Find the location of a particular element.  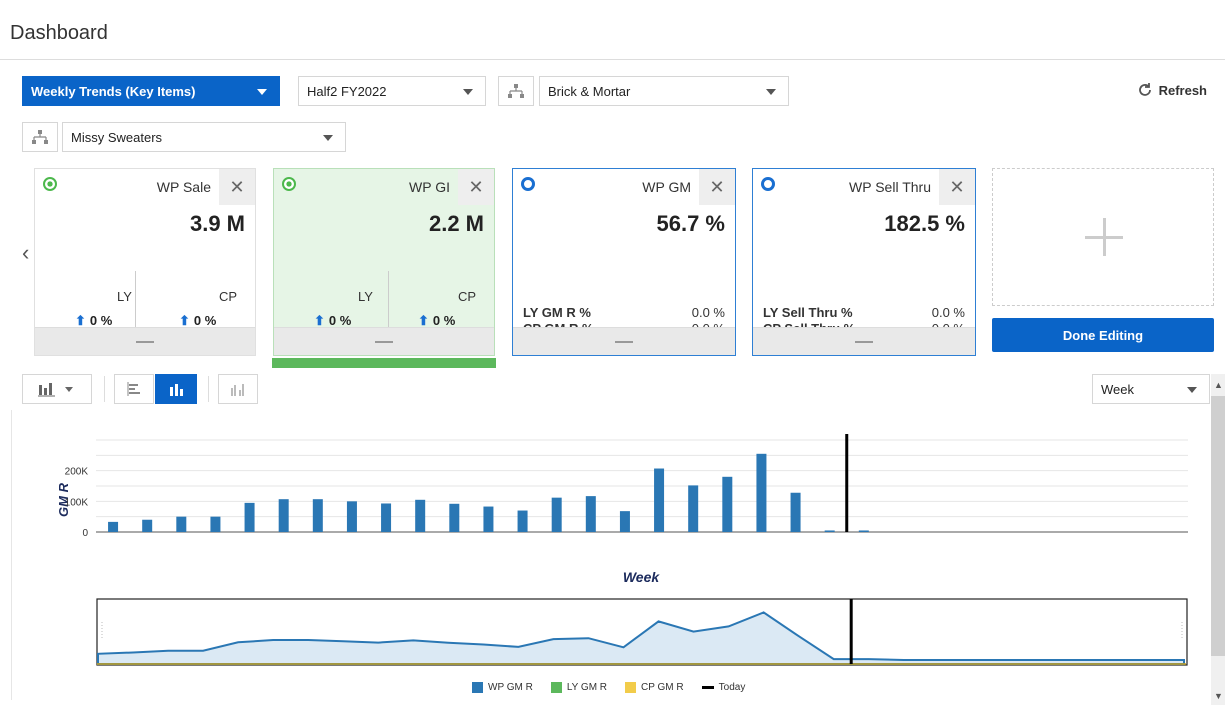

metric-tile-wp-gm: WP GI ✕ 2.2 M LY CP ⬆ 0 % ⬆ 0 % is located at coordinates (384, 262).